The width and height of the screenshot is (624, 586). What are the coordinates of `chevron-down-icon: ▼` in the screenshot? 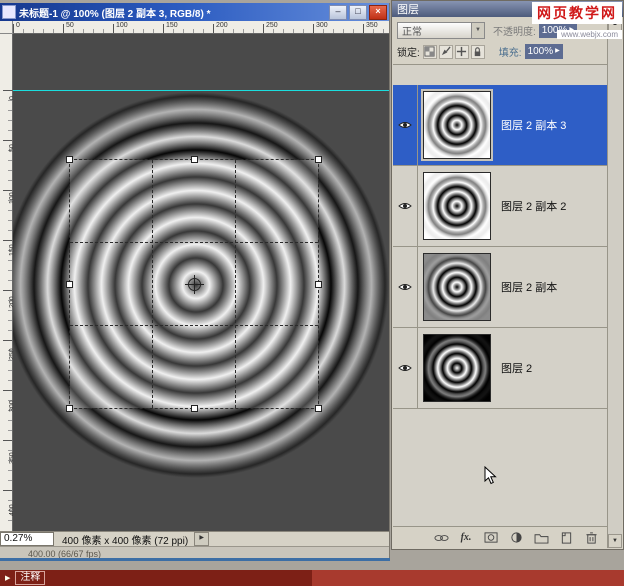 It's located at (477, 30).